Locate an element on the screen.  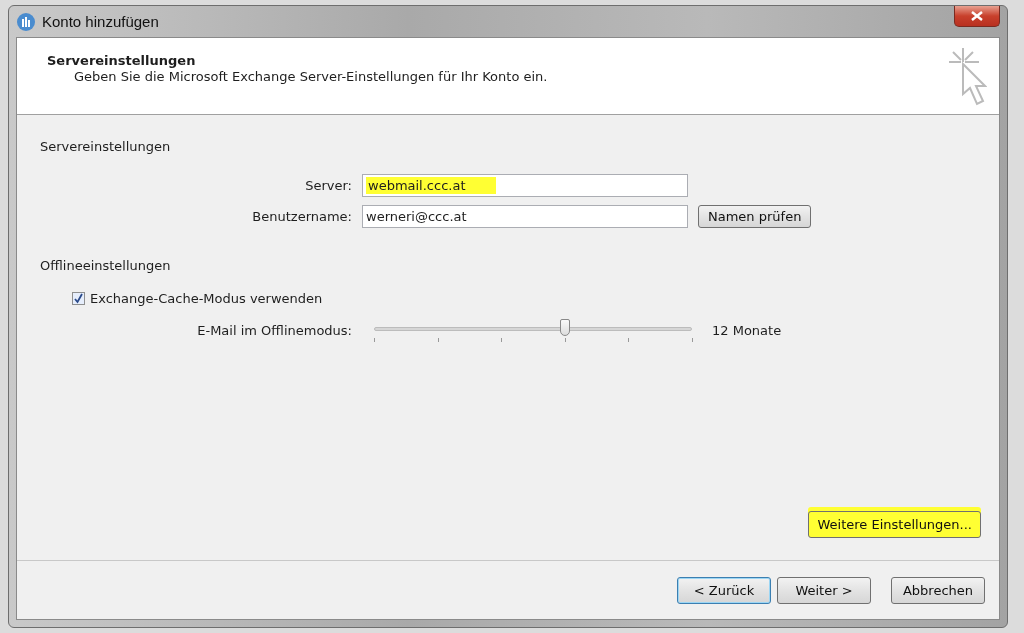
checkbox is located at coordinates (78, 298).